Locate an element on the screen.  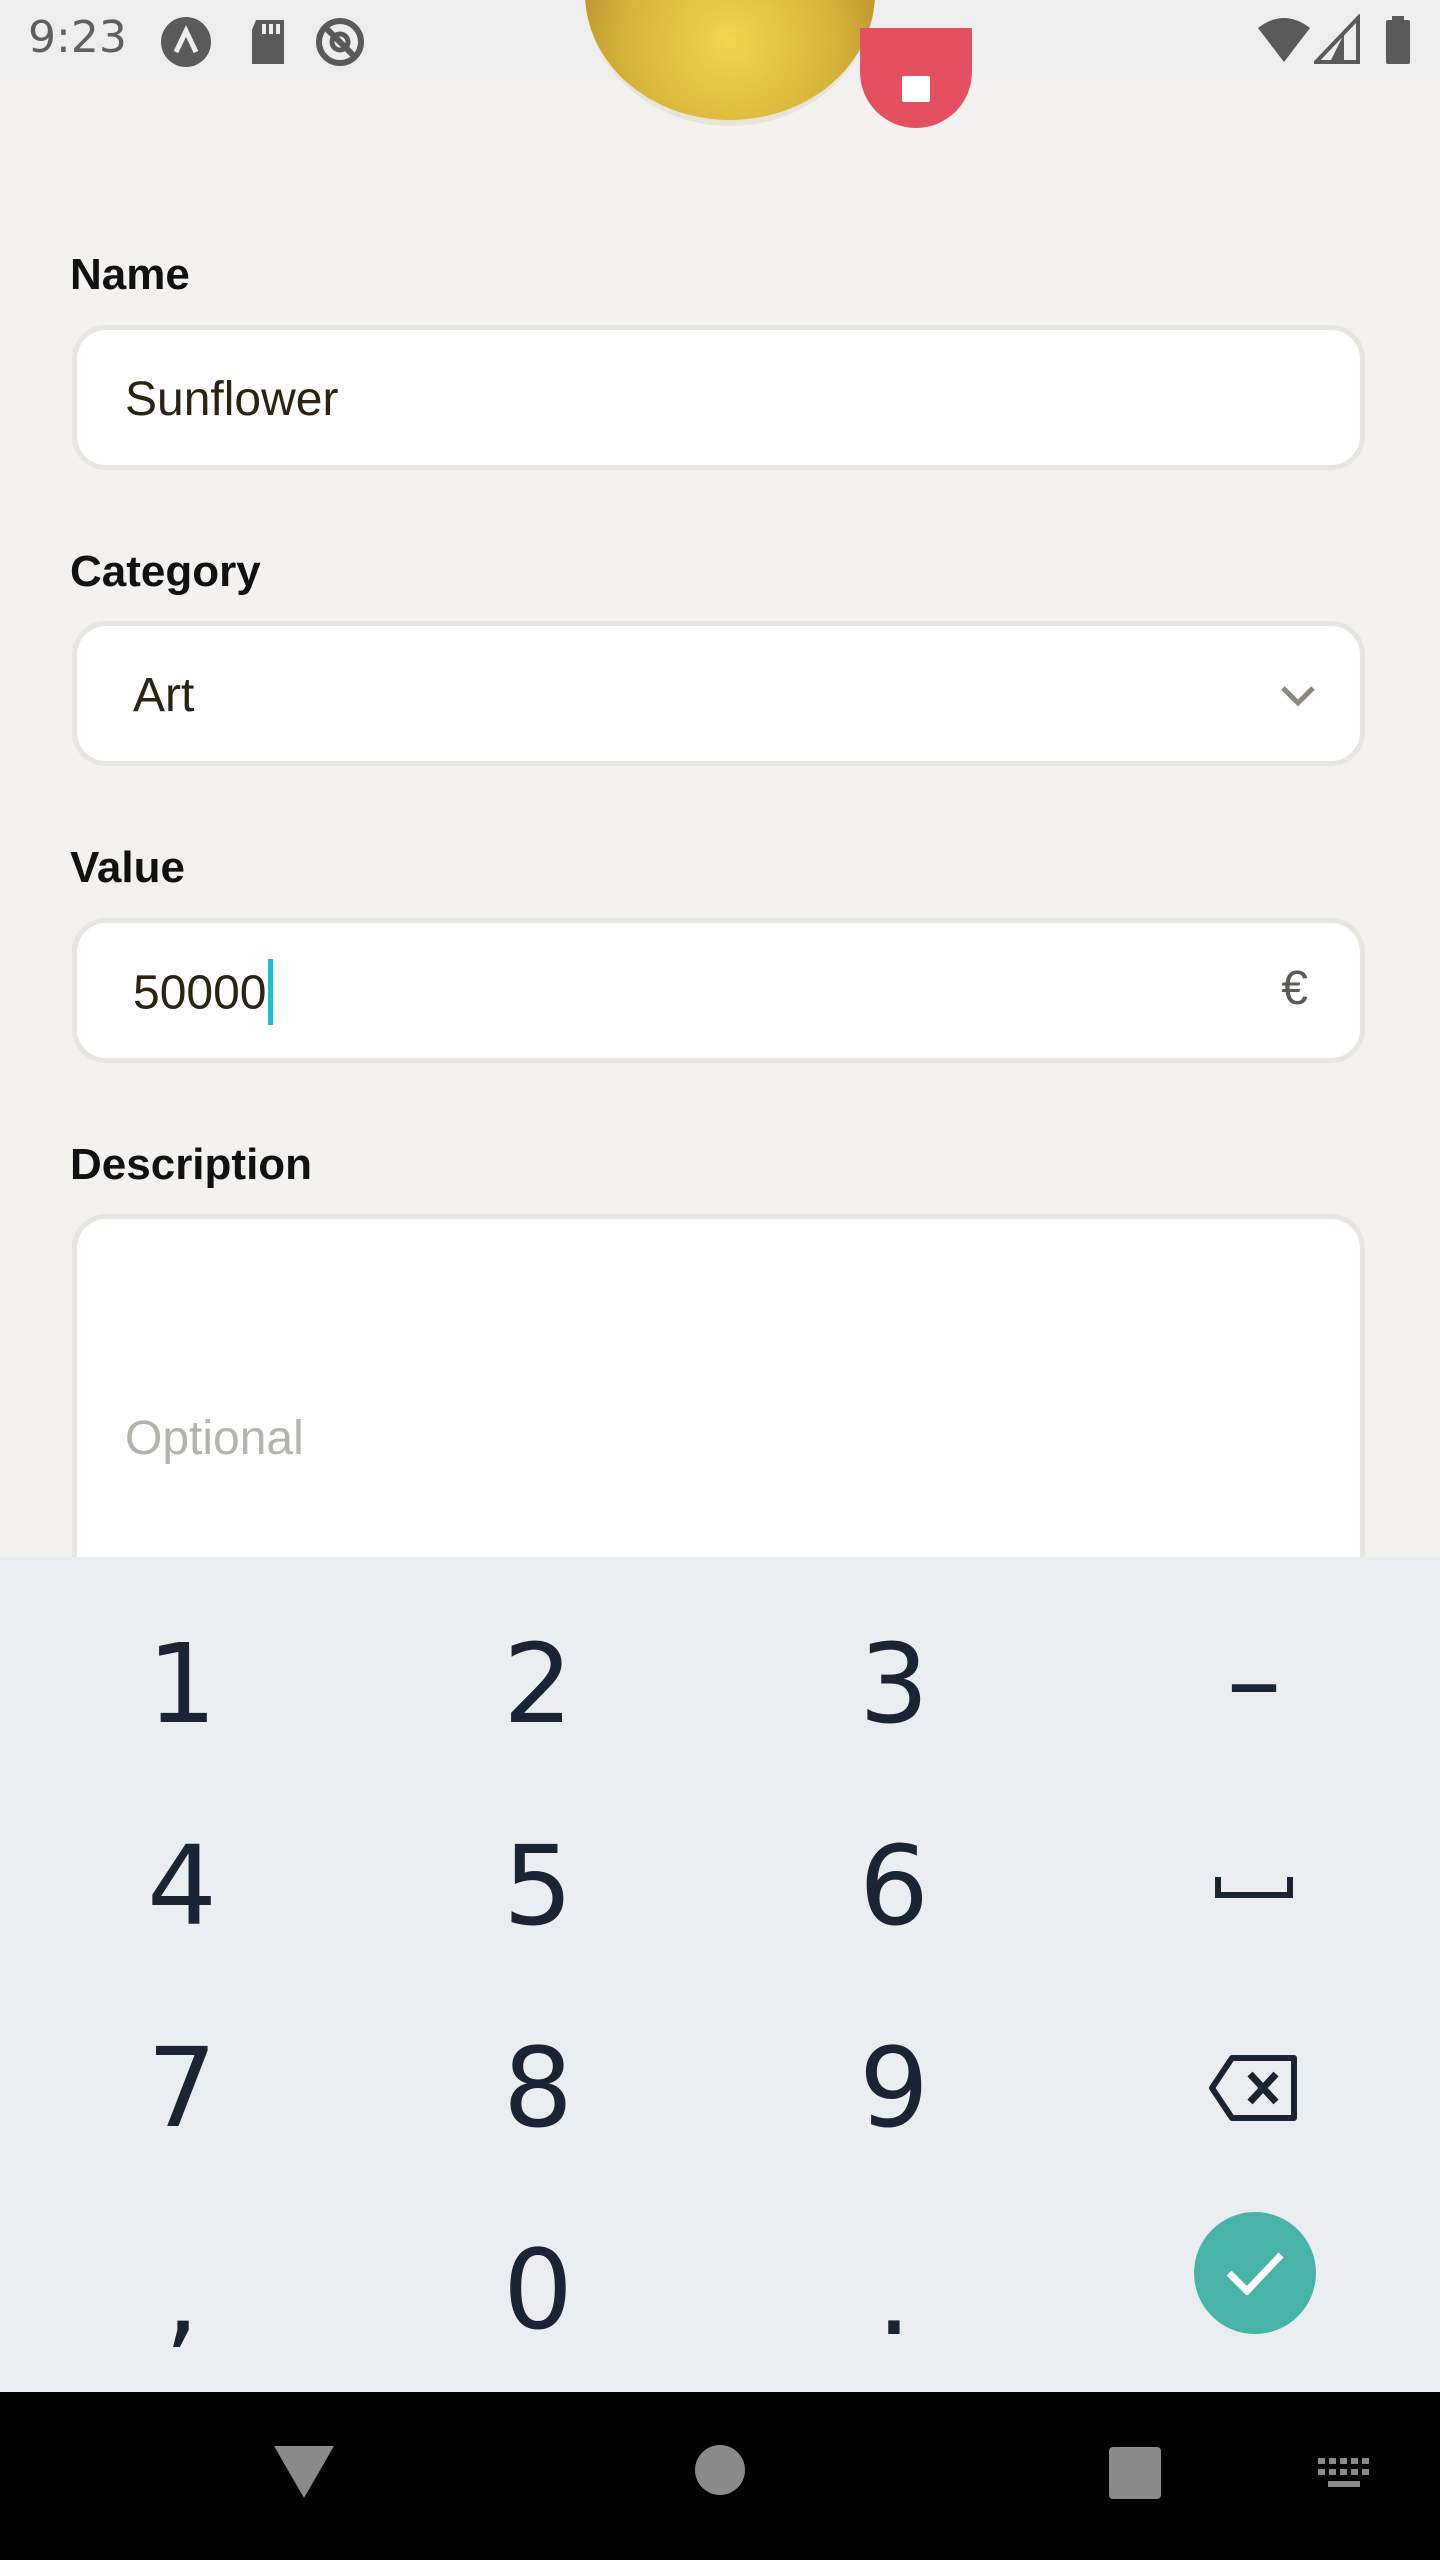
keyboard-switch-icon is located at coordinates (1344, 2474).